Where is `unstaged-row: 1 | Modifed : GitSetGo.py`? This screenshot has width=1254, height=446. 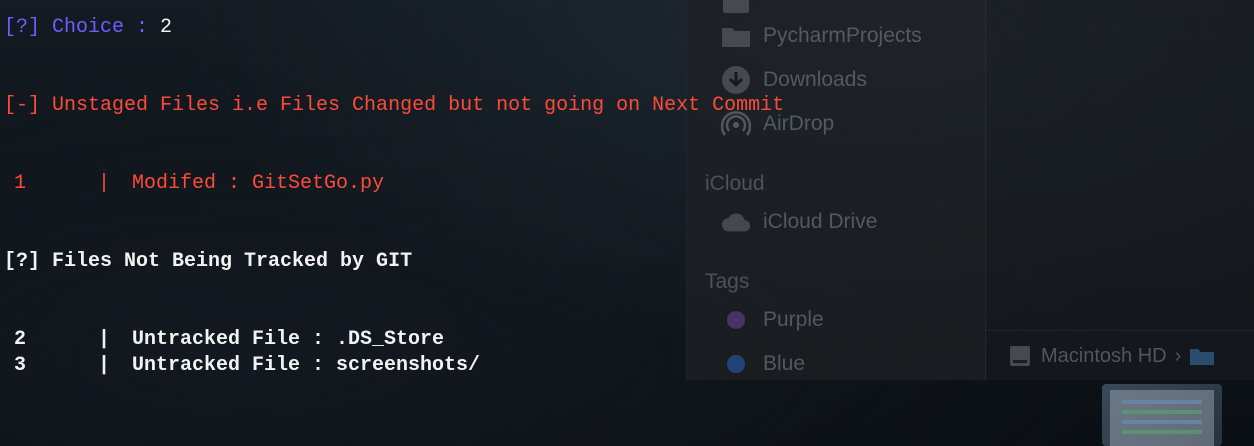 unstaged-row: 1 | Modifed : GitSetGo.py is located at coordinates (194, 184).